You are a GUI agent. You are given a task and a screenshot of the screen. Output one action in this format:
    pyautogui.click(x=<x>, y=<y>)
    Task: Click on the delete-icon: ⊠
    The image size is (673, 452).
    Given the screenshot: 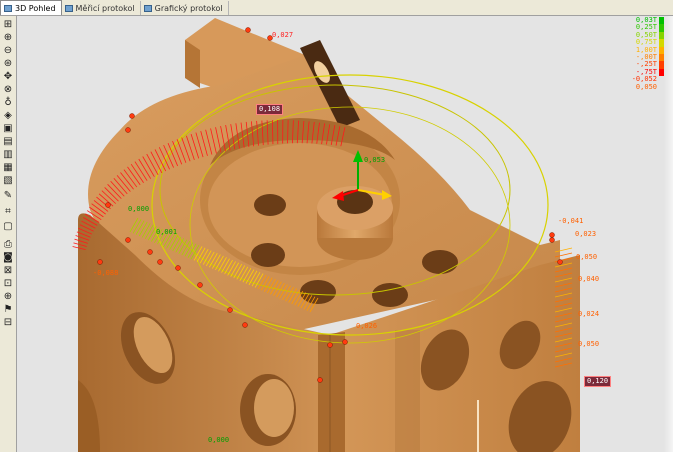 What is the action you would take?
    pyautogui.click(x=8, y=270)
    